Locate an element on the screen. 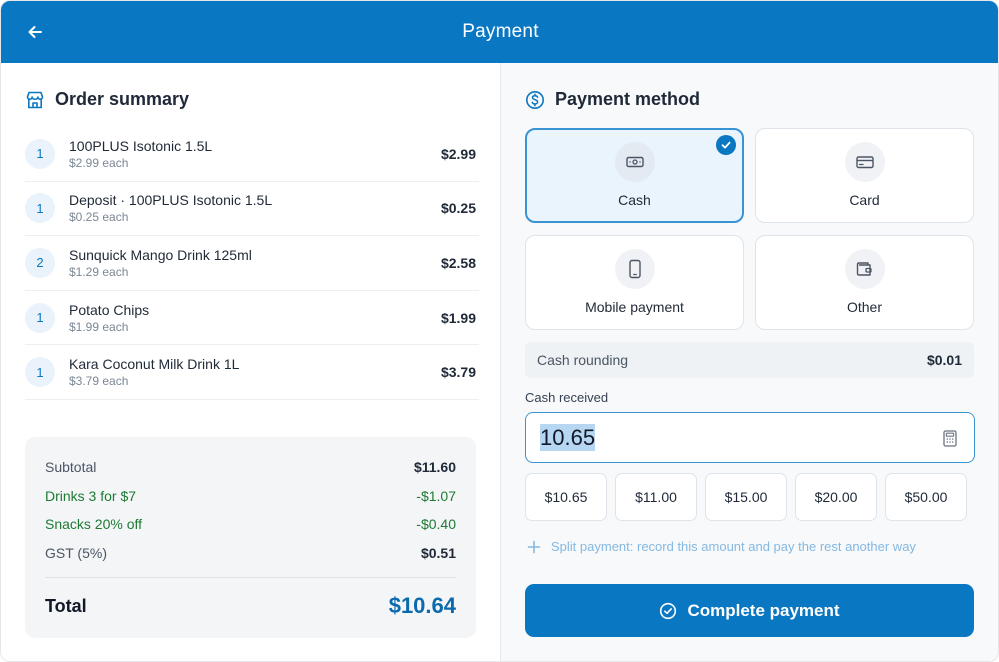  gst-value: $0.51 is located at coordinates (438, 552).